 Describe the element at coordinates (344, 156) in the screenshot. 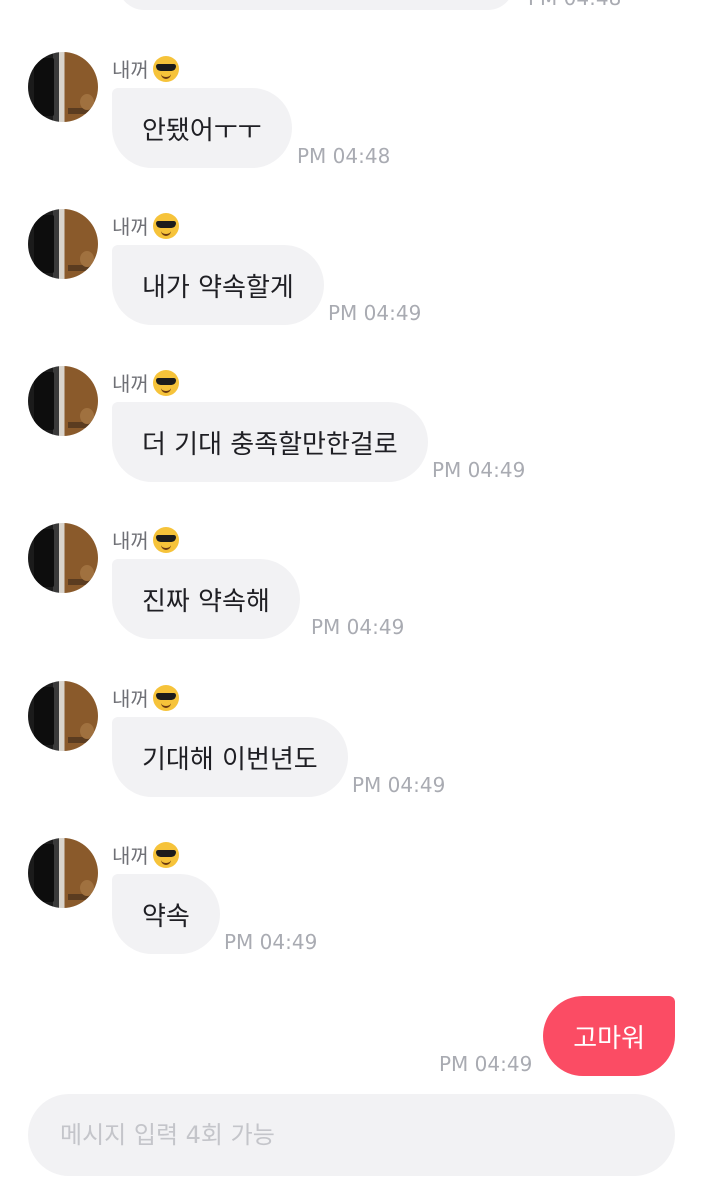

I see `message-time: PM 04:48` at that location.